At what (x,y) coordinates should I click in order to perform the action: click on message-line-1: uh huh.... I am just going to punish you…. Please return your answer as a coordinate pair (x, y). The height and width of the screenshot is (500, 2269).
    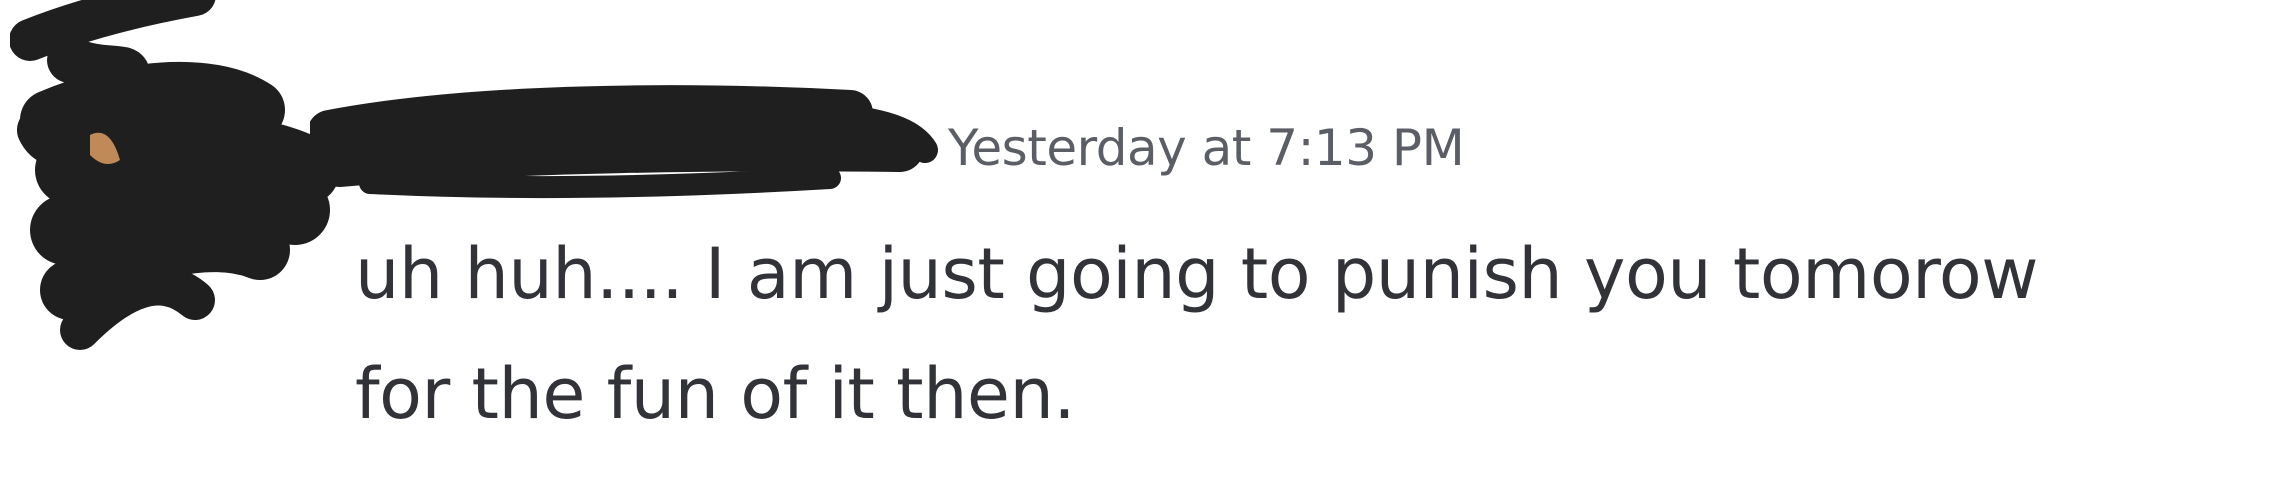
    Looking at the image, I should click on (1197, 274).